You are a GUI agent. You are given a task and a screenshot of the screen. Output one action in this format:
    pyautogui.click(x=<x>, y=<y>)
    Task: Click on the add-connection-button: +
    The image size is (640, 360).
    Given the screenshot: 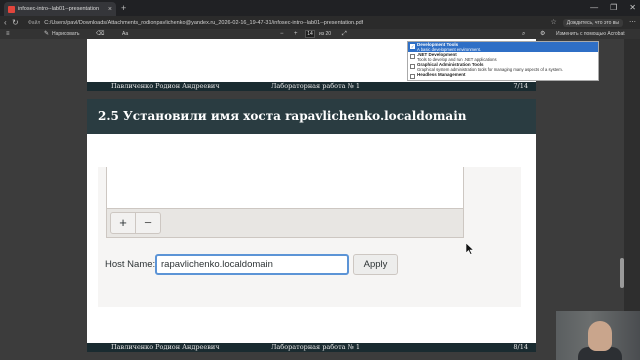 What is the action you would take?
    pyautogui.click(x=123, y=223)
    